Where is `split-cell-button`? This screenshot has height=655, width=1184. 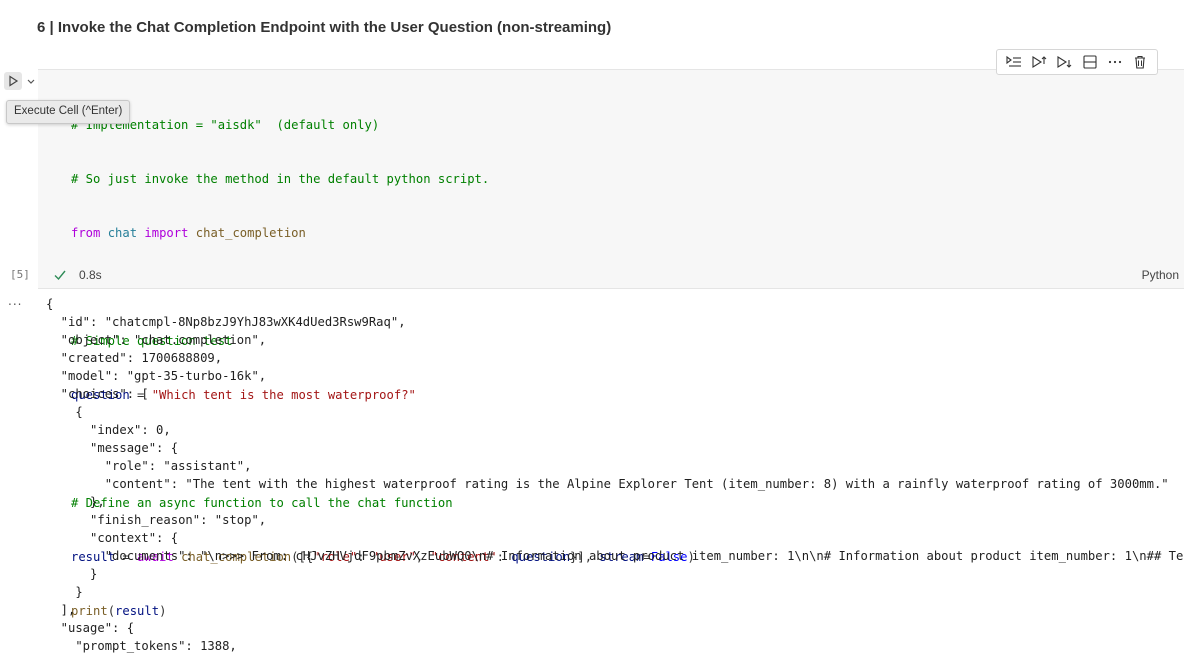 split-cell-button is located at coordinates (1090, 62).